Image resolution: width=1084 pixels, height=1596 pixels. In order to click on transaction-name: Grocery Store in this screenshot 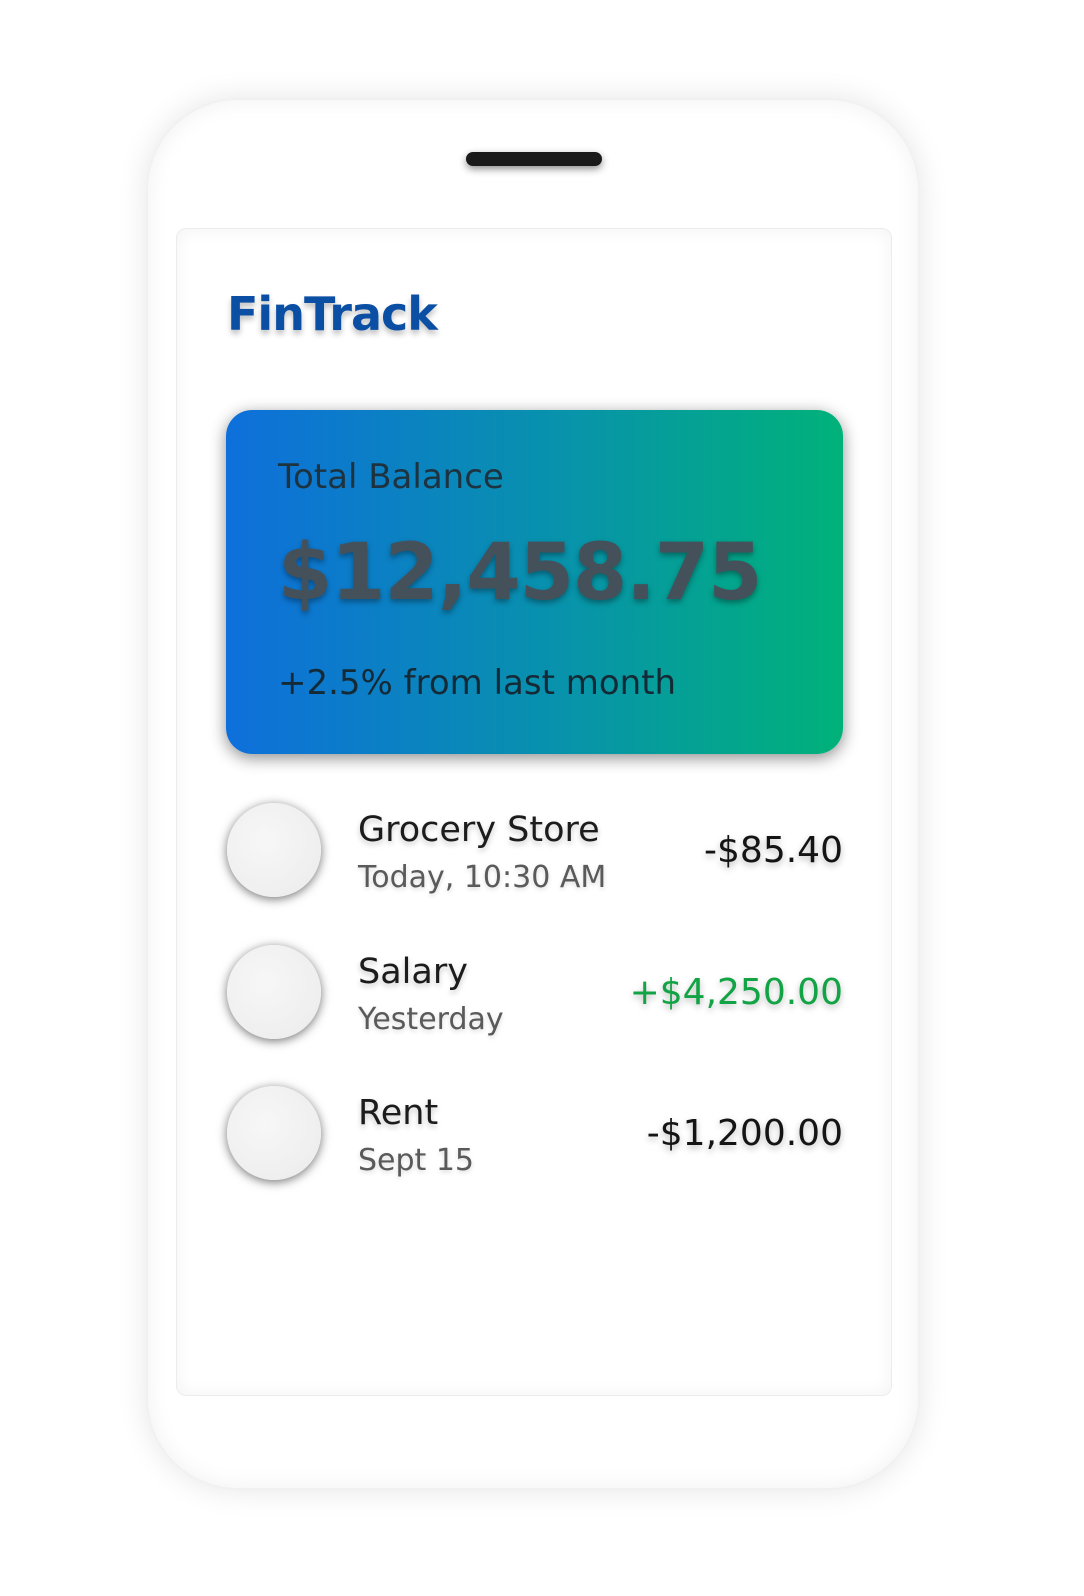, I will do `click(479, 830)`.